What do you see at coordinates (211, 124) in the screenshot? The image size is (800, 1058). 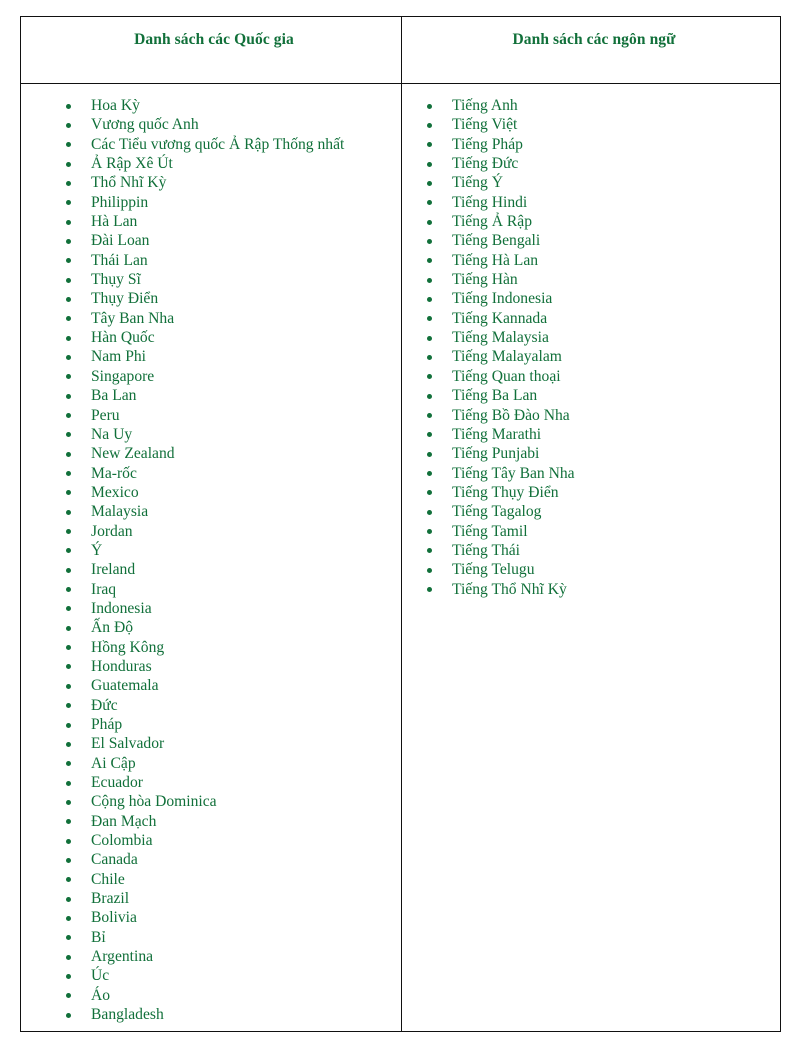 I see `list-item: Vương quốc Anh` at bounding box center [211, 124].